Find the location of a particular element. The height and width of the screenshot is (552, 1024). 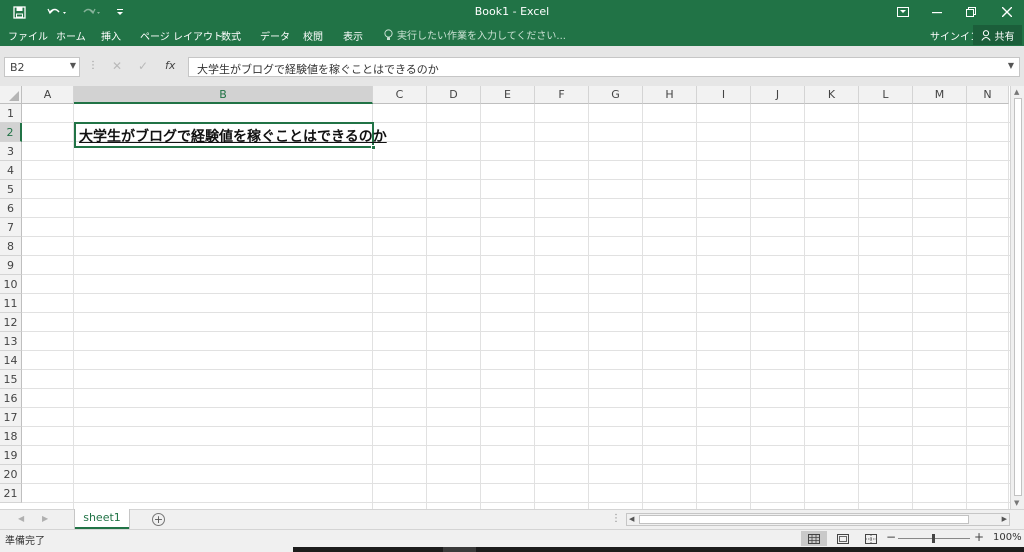

row-header-4: 4 is located at coordinates (11, 170).